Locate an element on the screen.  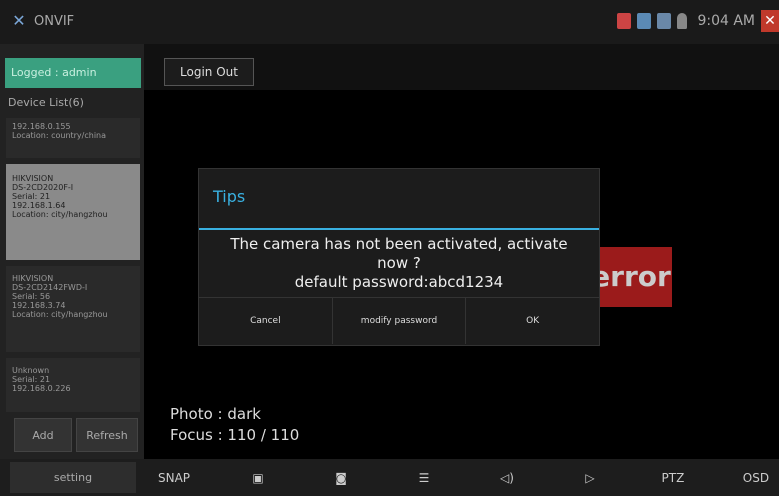
ok-button: OK is located at coordinates (532, 321).